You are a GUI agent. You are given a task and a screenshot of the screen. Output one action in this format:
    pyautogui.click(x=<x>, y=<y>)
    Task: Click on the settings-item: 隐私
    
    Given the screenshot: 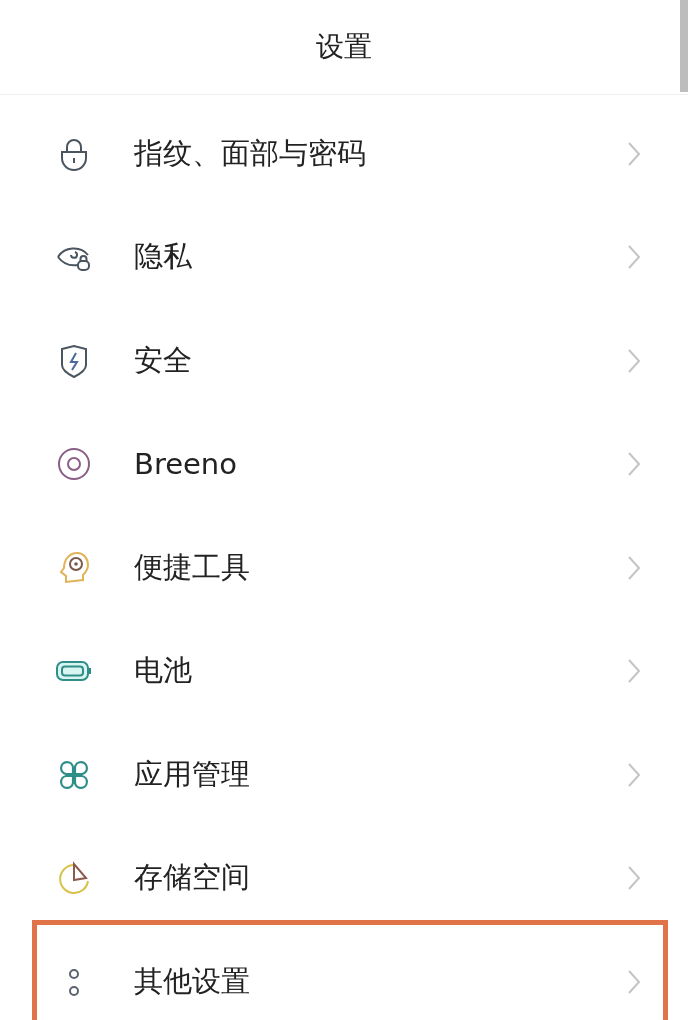 What is the action you would take?
    pyautogui.click(x=380, y=257)
    